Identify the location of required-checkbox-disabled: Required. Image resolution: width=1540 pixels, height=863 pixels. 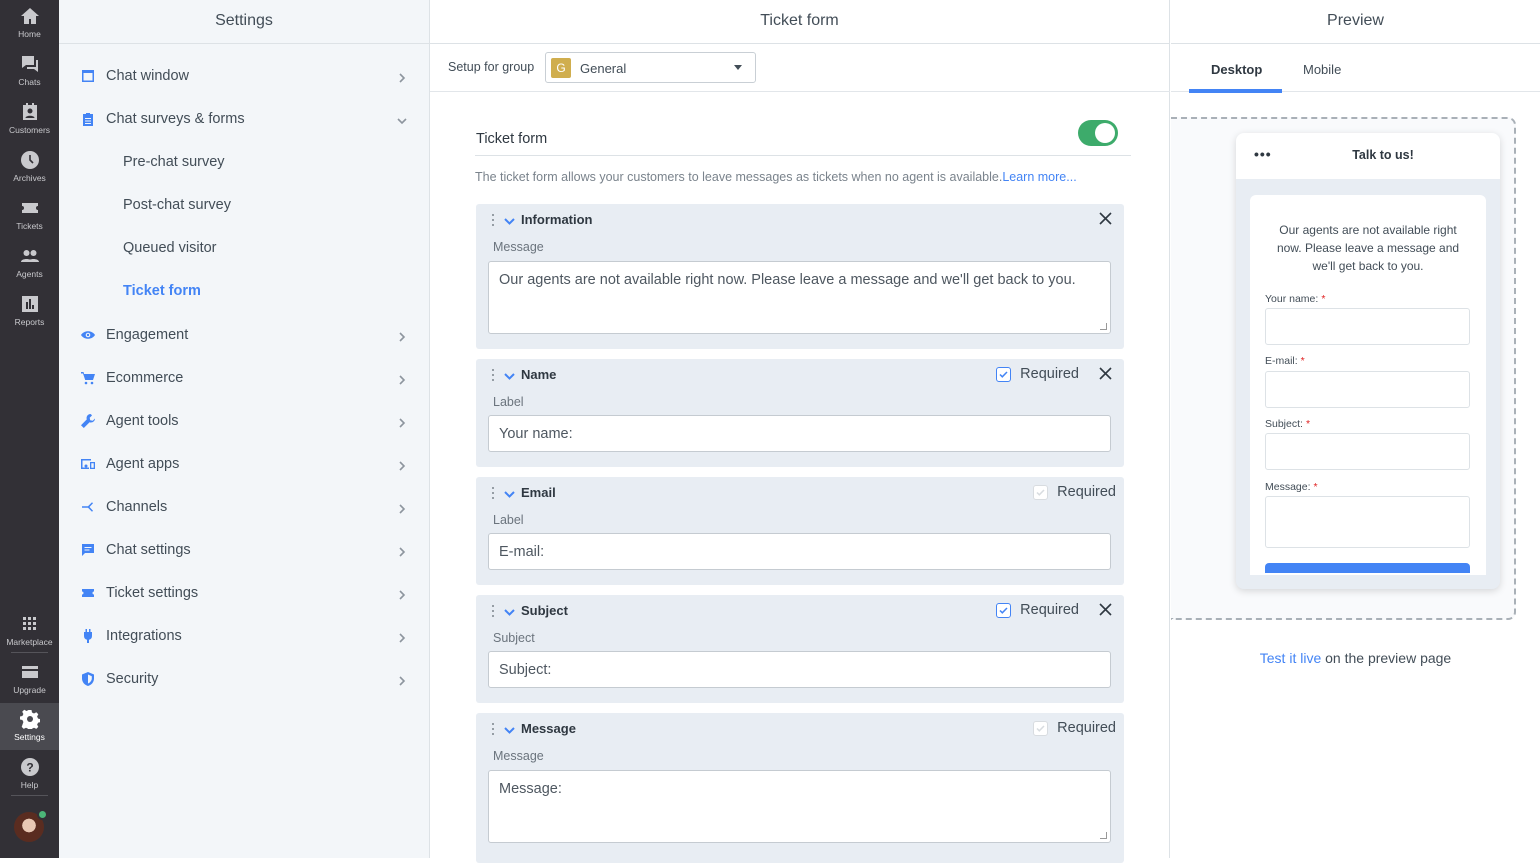
(1074, 728).